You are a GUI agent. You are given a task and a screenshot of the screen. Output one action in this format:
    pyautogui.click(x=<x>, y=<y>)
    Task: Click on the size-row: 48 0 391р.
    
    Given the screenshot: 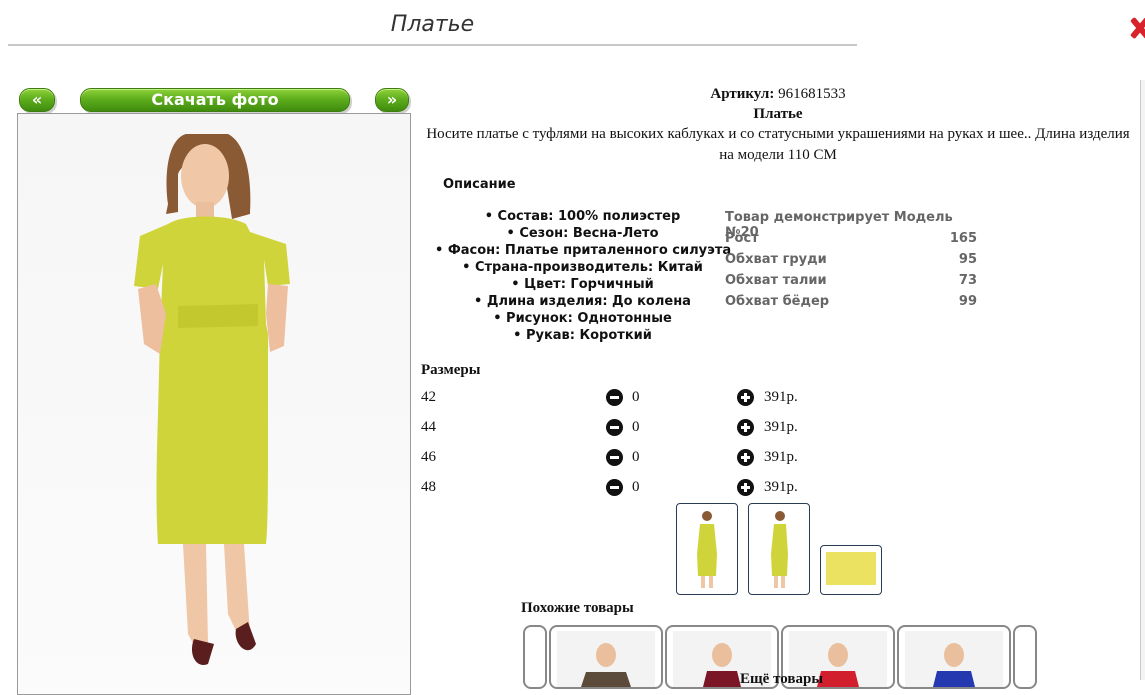 What is the action you would take?
    pyautogui.click(x=621, y=490)
    